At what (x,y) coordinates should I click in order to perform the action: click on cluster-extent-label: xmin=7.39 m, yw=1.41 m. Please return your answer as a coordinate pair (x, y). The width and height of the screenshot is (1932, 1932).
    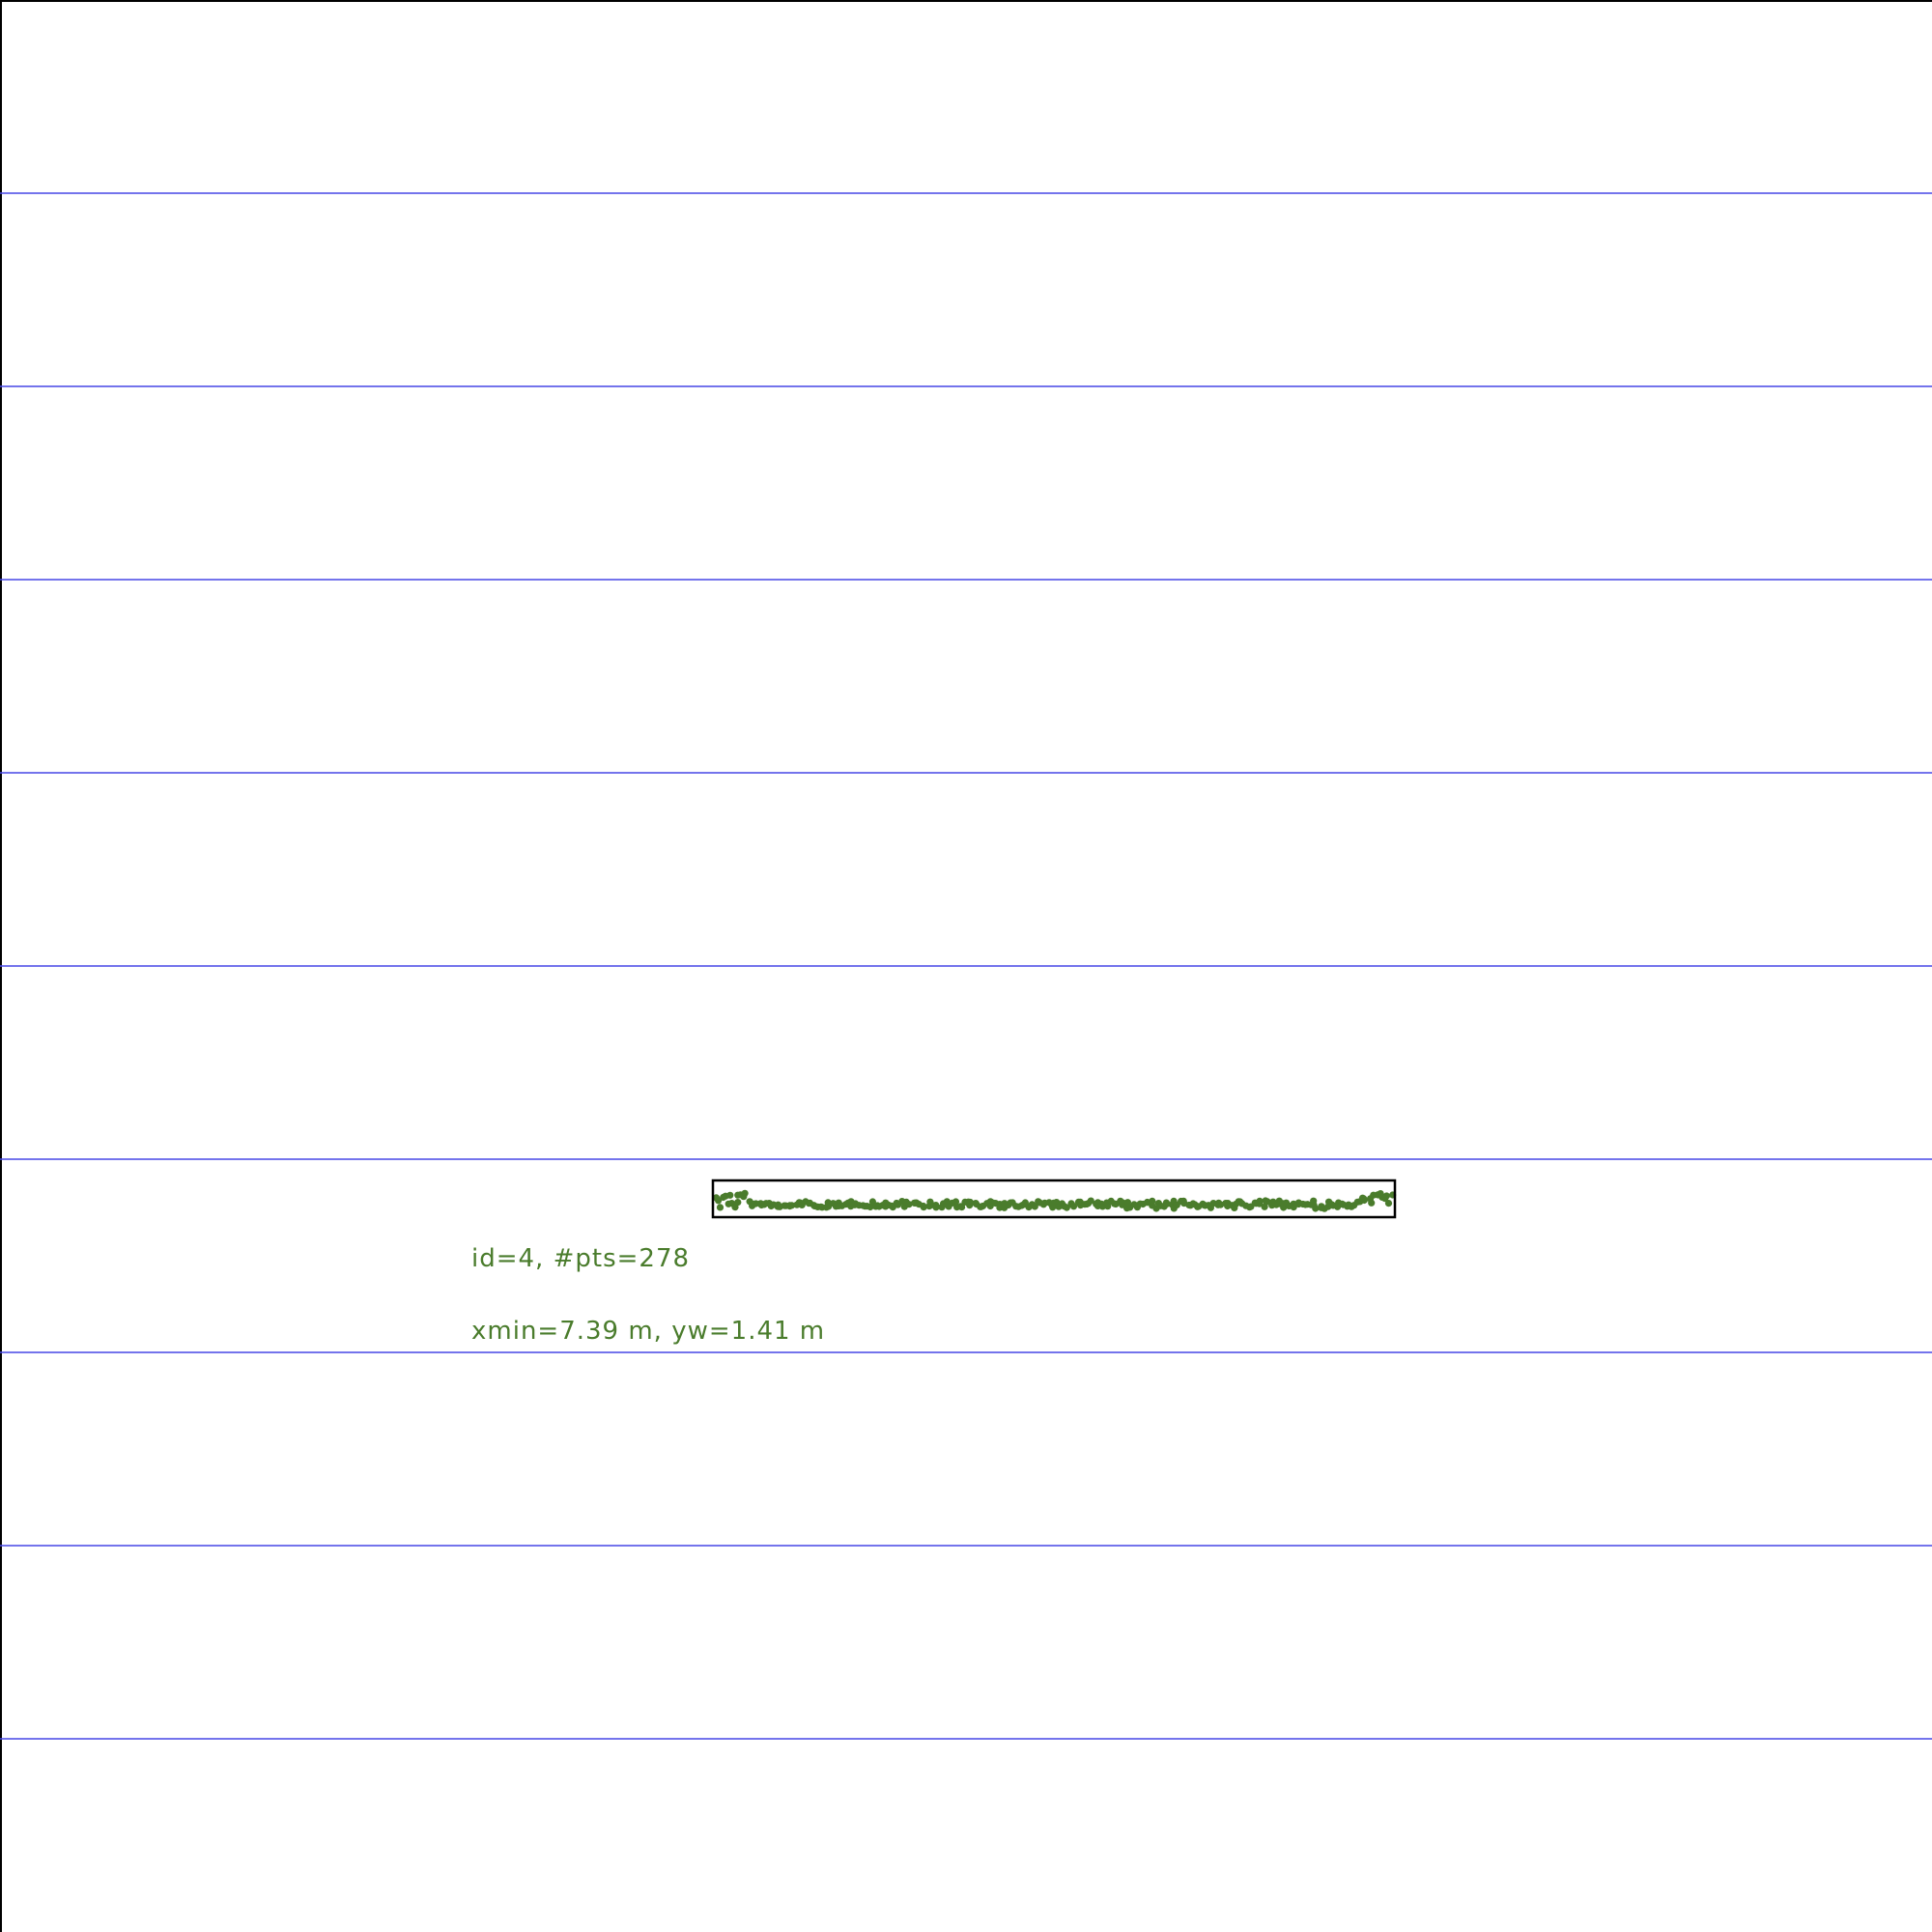
    Looking at the image, I should click on (648, 1331).